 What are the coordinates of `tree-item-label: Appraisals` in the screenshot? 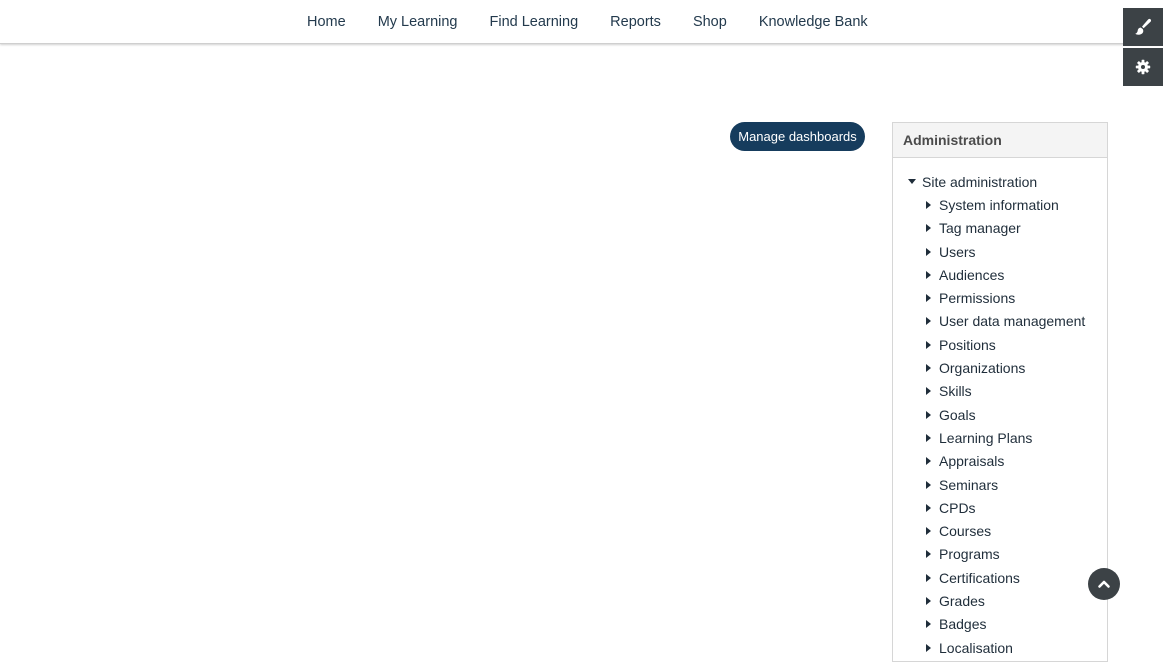 It's located at (972, 461).